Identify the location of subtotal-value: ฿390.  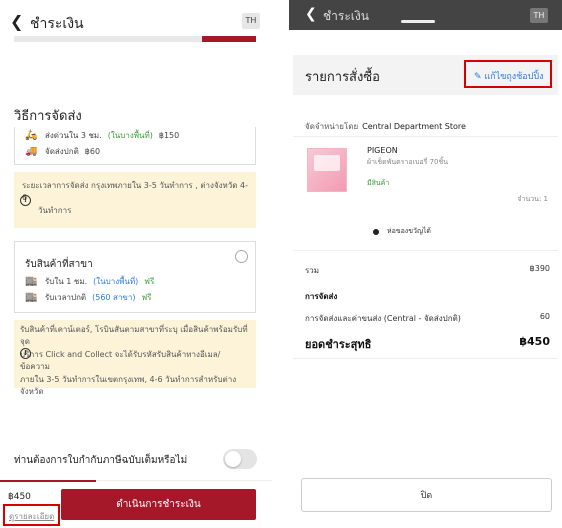
(539, 268).